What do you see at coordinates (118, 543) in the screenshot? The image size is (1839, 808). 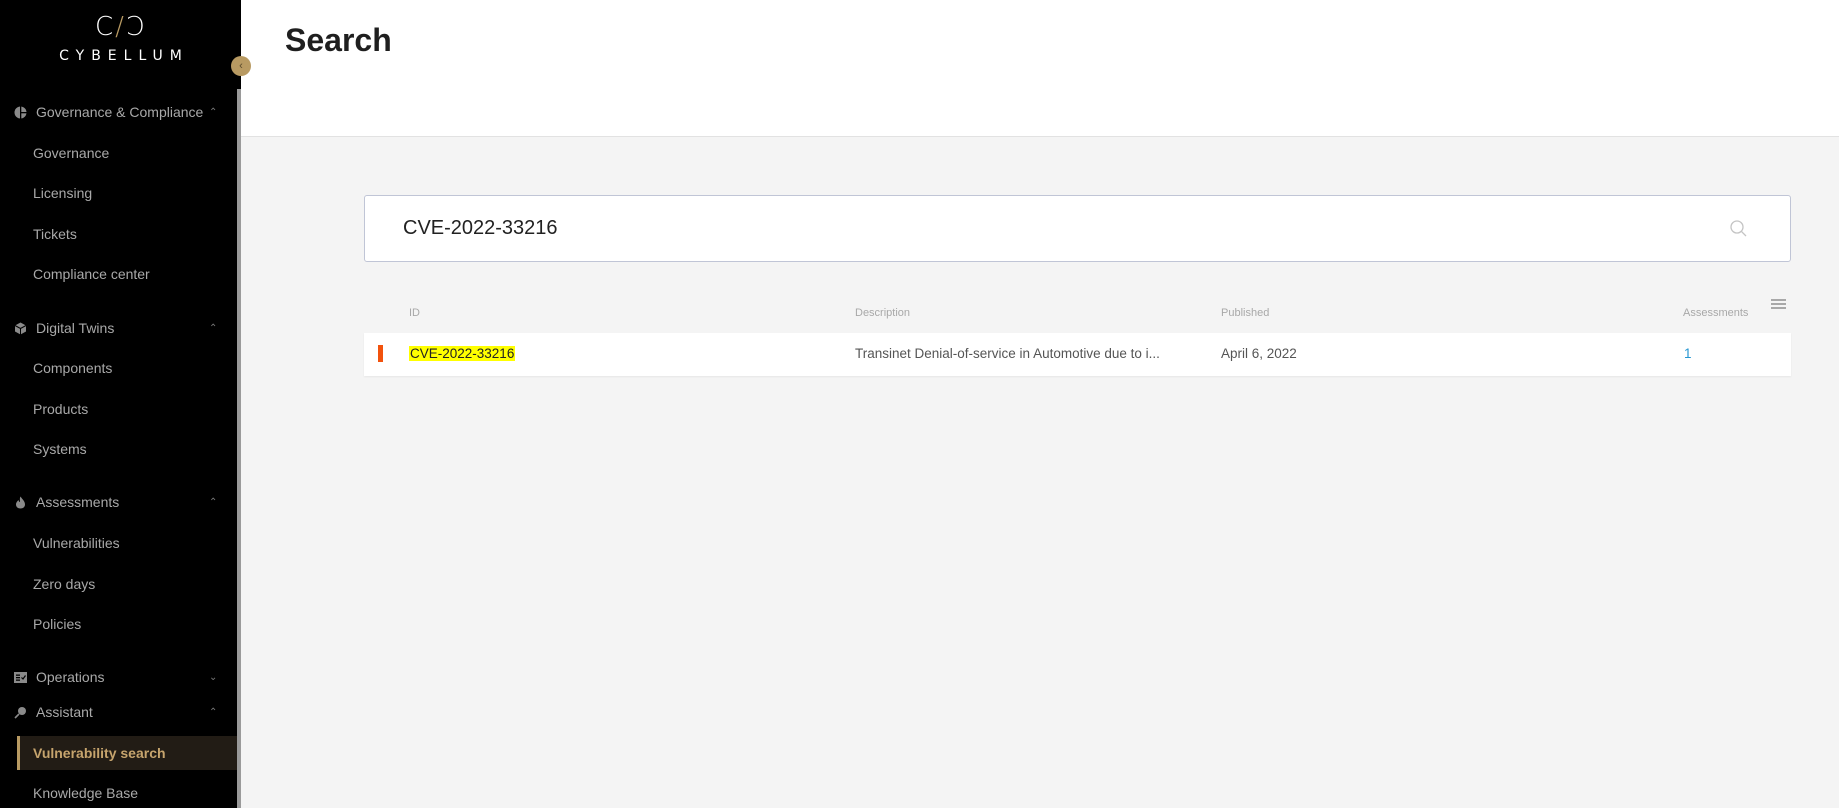 I see `sidebar-item-vulnerabilities: Vulnerabilities` at bounding box center [118, 543].